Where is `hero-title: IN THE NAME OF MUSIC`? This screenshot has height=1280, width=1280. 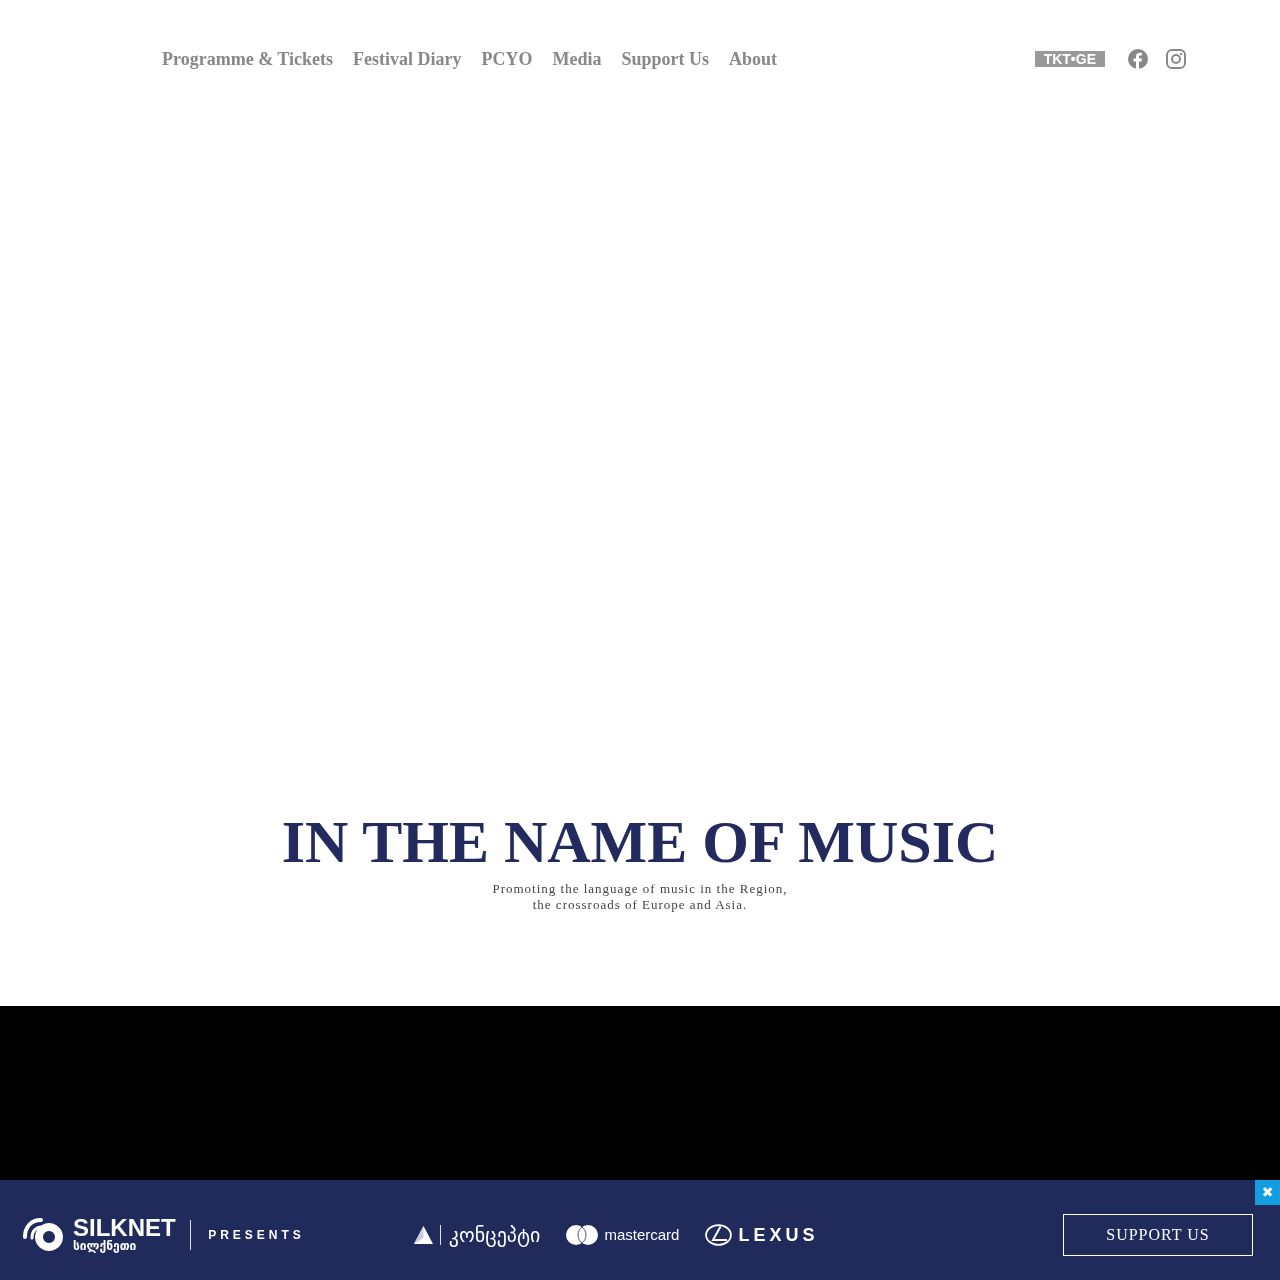 hero-title: IN THE NAME OF MUSIC is located at coordinates (640, 842).